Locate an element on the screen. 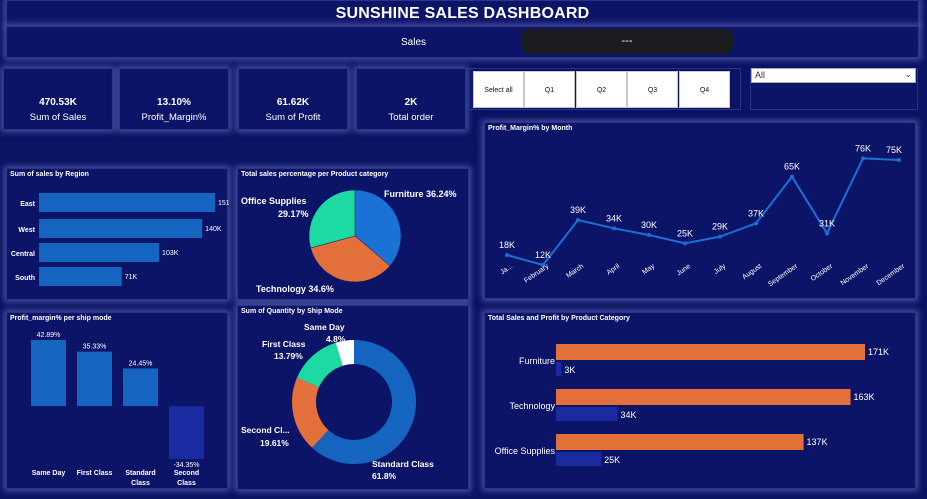 This screenshot has width=927, height=499. sp-sales-label: 171K is located at coordinates (878, 352).